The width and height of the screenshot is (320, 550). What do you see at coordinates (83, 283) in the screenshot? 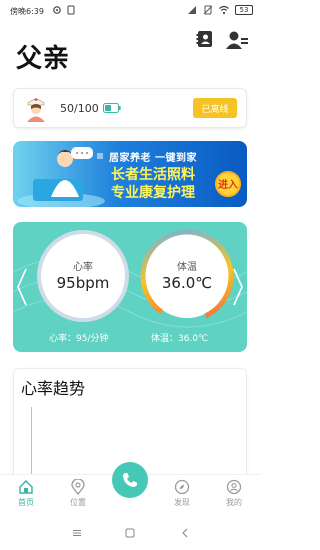
I see `heart-rate-value: 95bpm` at bounding box center [83, 283].